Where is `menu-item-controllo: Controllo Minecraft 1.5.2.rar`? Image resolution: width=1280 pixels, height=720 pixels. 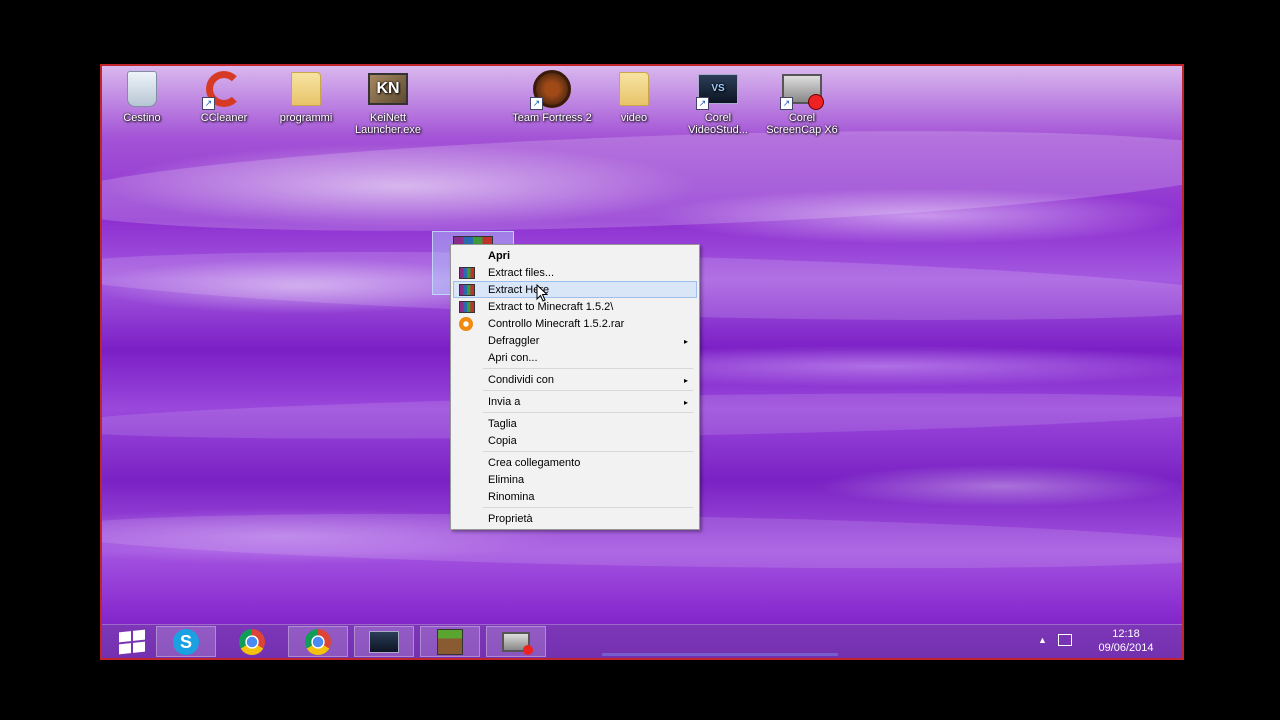
menu-item-controllo: Controllo Minecraft 1.5.2.rar is located at coordinates (575, 323).